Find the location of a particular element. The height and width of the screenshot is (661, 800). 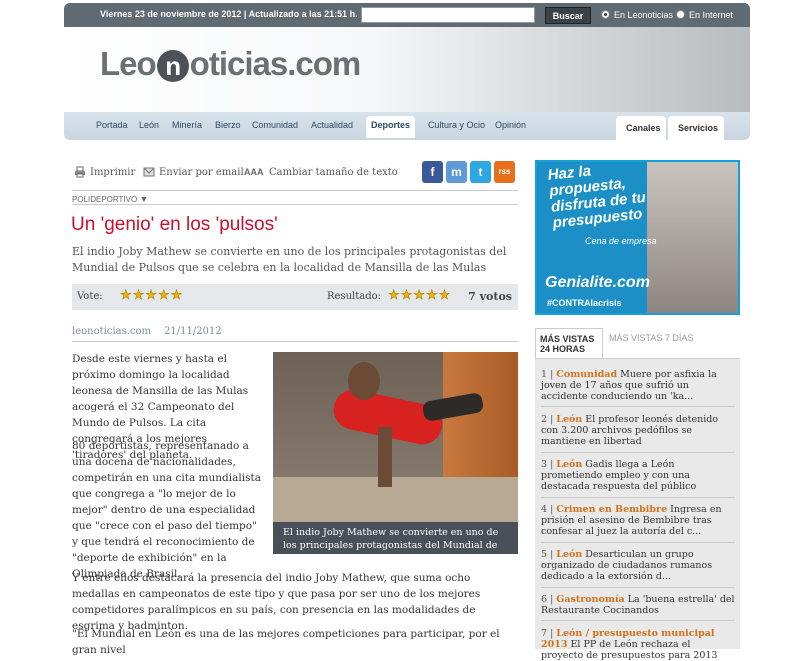

section-label: POLIDEPORTIVO ▼ is located at coordinates (110, 199).